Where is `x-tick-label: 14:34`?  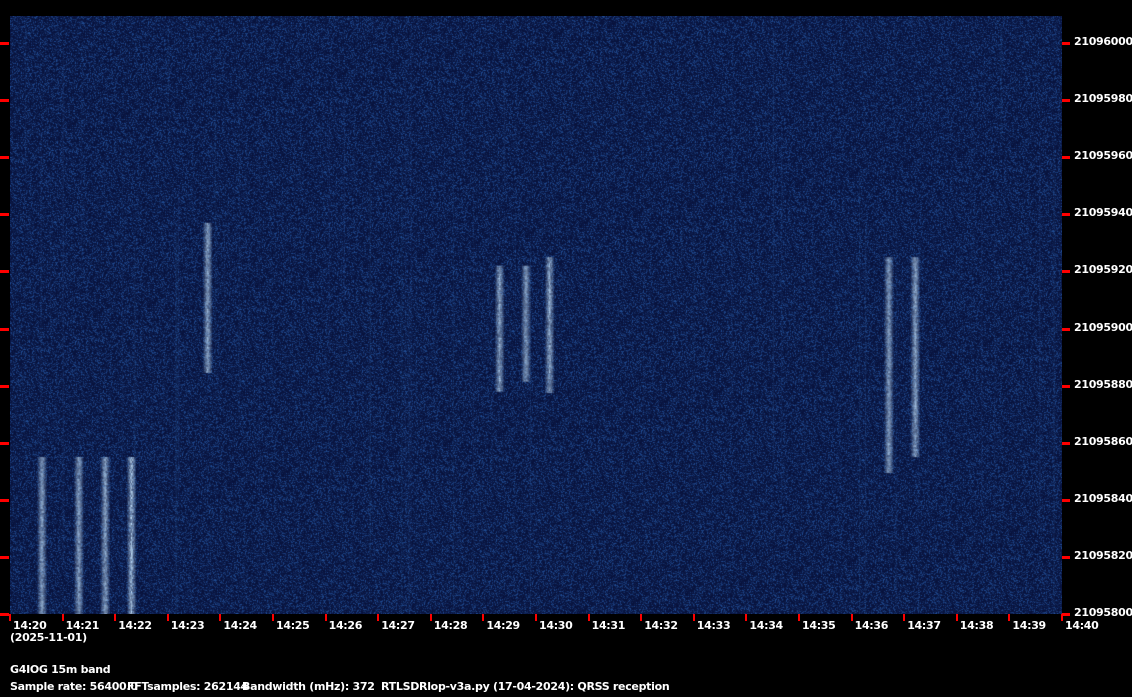
x-tick-label: 14:34 is located at coordinates (766, 625).